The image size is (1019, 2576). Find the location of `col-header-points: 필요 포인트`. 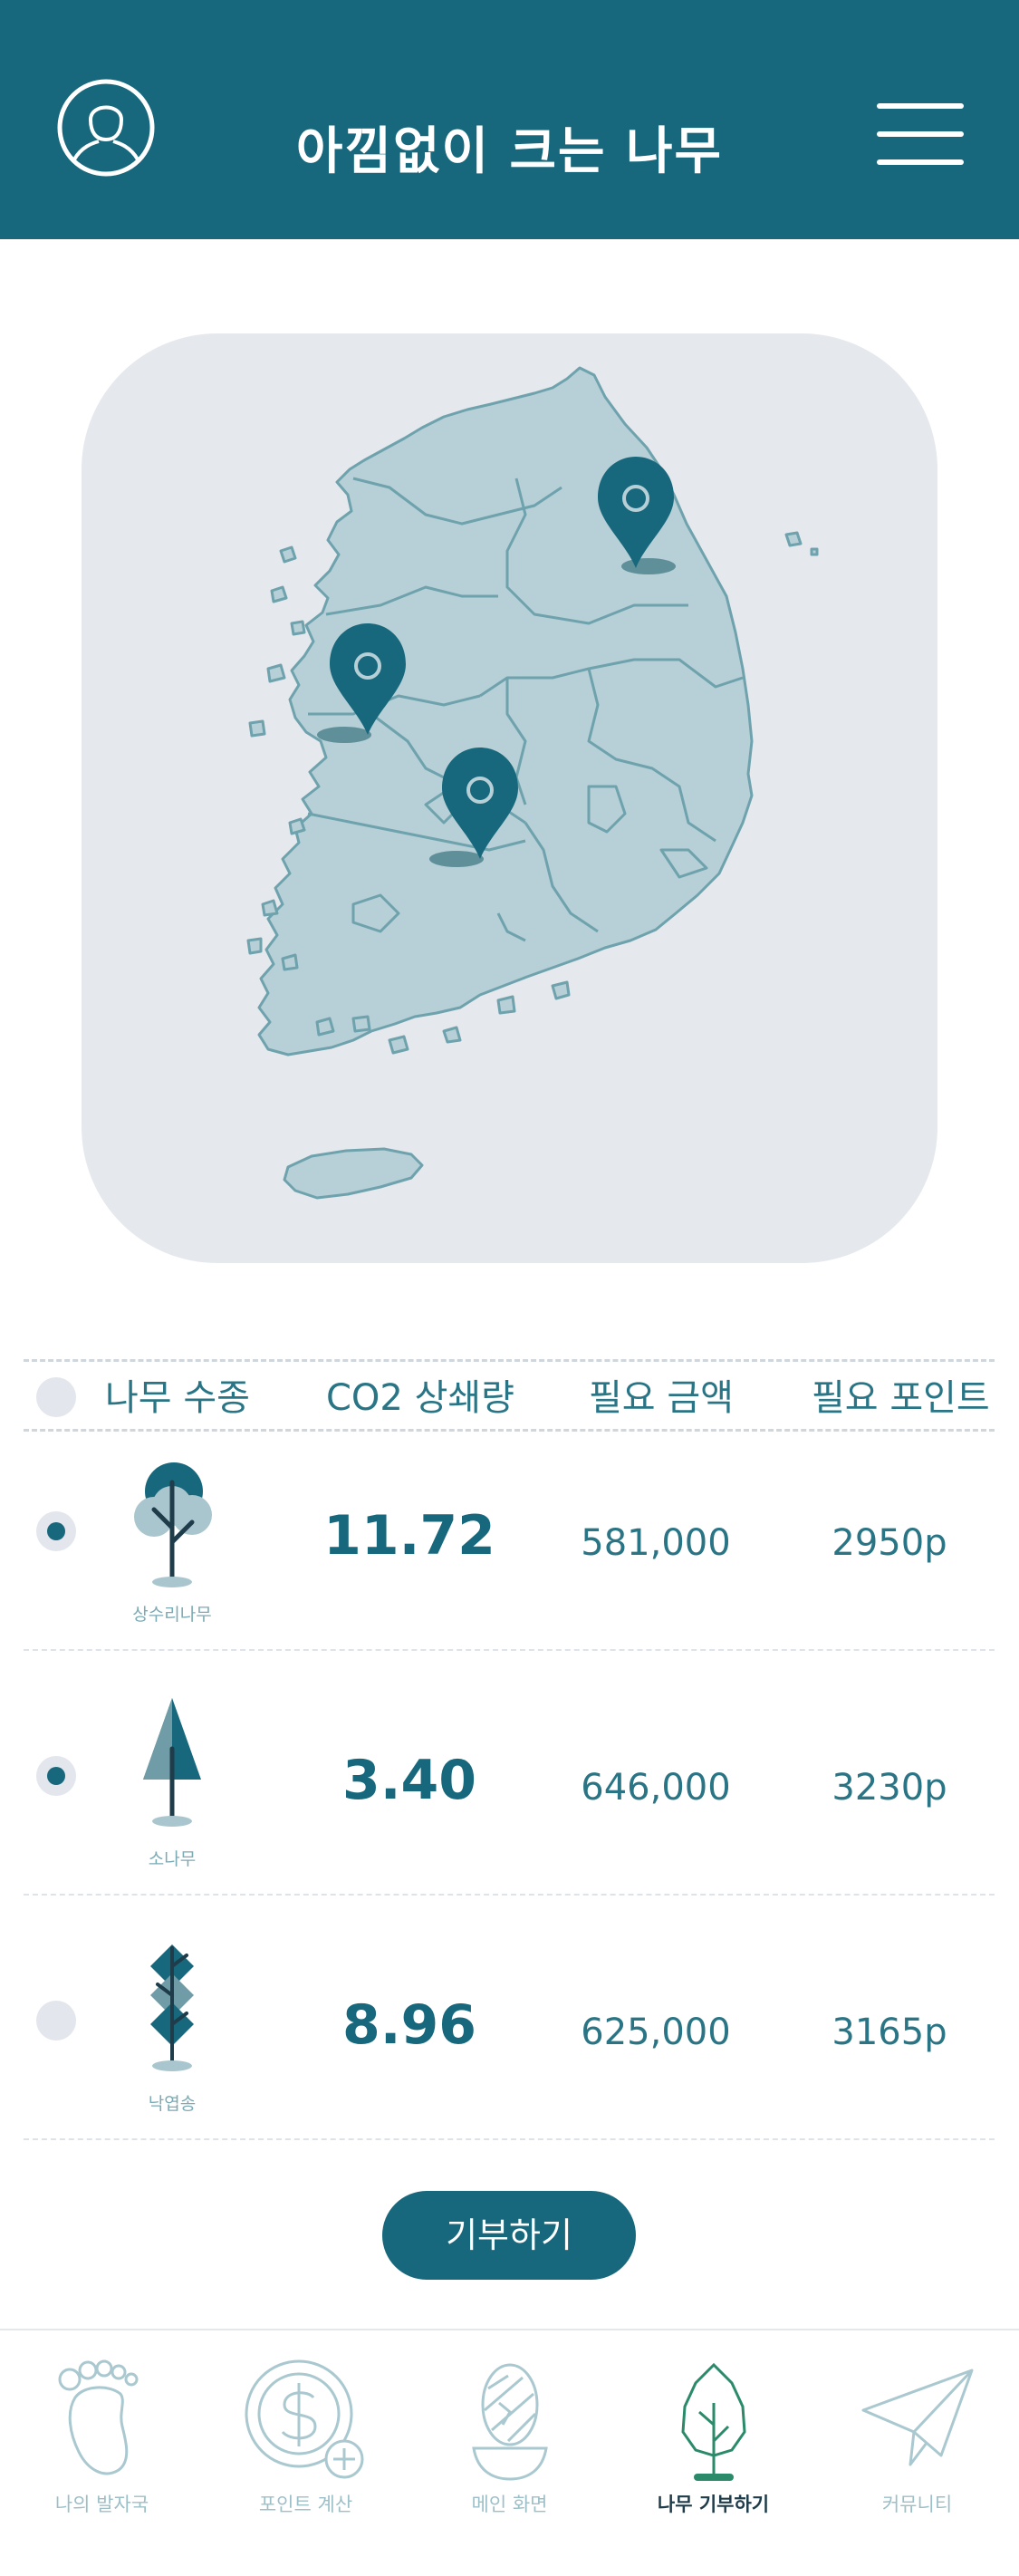

col-header-points: 필요 포인트 is located at coordinates (901, 1398).